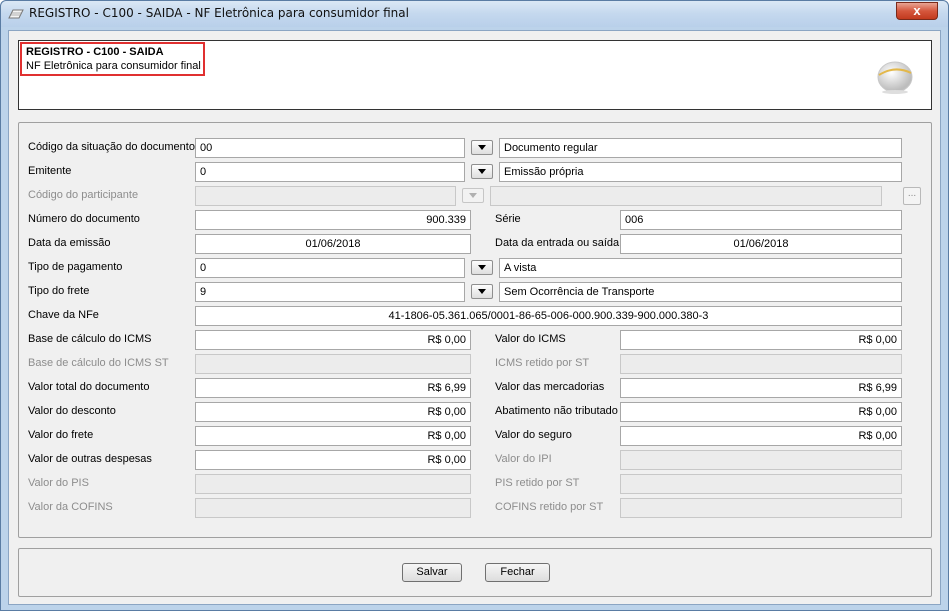 This screenshot has width=949, height=611. Describe the element at coordinates (761, 220) in the screenshot. I see `serie-input: 006` at that location.